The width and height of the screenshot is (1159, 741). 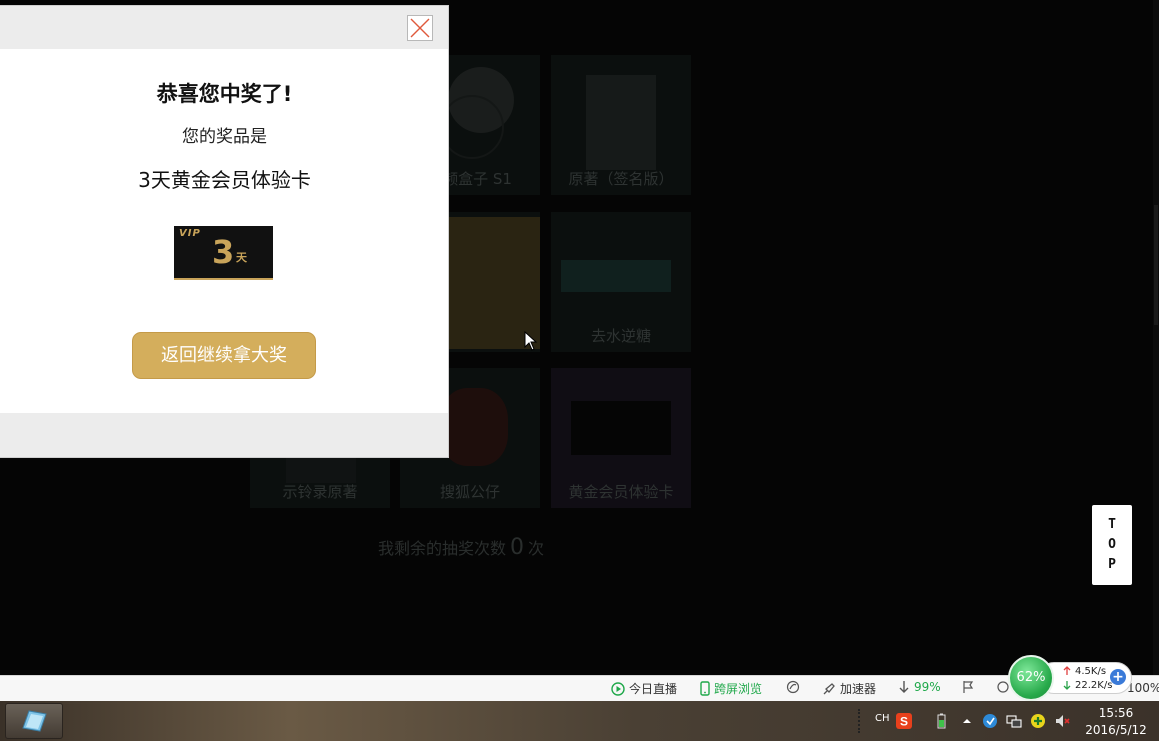 I want to click on leaf-icon, so click(x=793, y=687).